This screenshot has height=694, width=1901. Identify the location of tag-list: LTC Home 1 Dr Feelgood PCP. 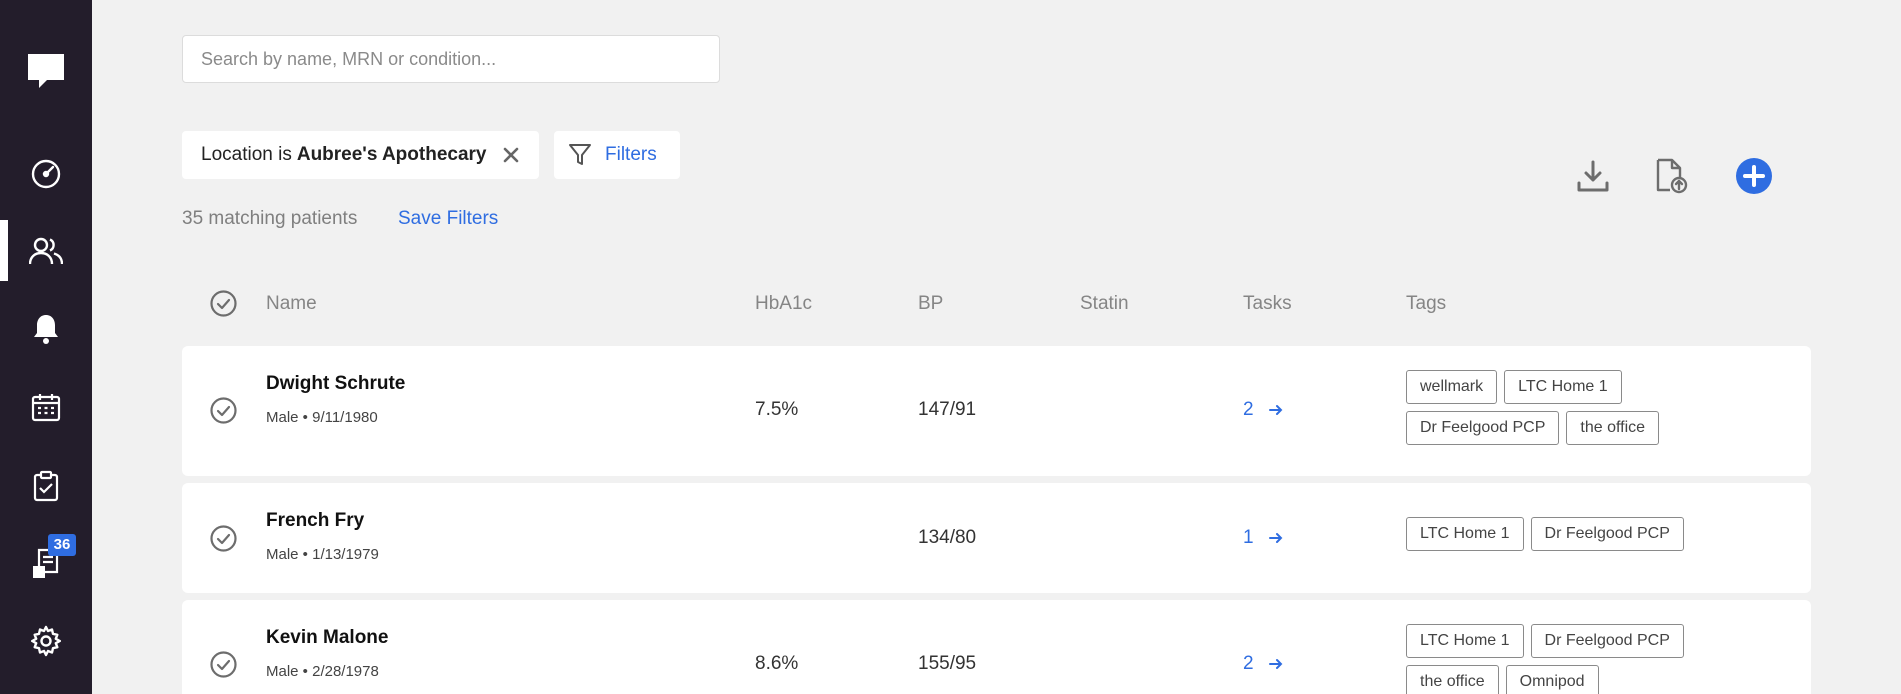
(1571, 534).